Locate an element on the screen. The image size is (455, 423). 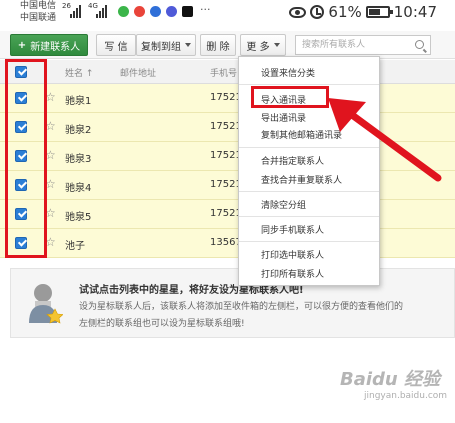
column-phone: 手机号 is located at coordinates (223, 72).